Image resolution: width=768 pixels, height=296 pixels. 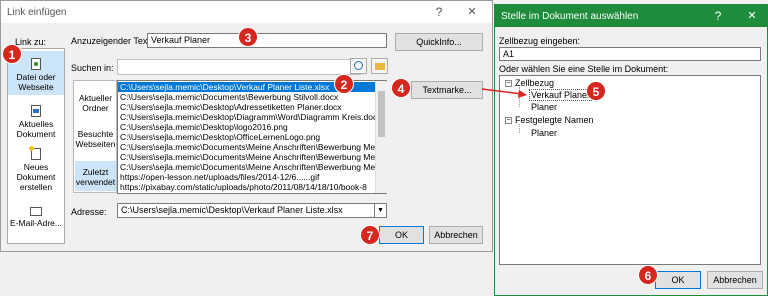 What do you see at coordinates (522, 94) in the screenshot?
I see `arrow-head` at bounding box center [522, 94].